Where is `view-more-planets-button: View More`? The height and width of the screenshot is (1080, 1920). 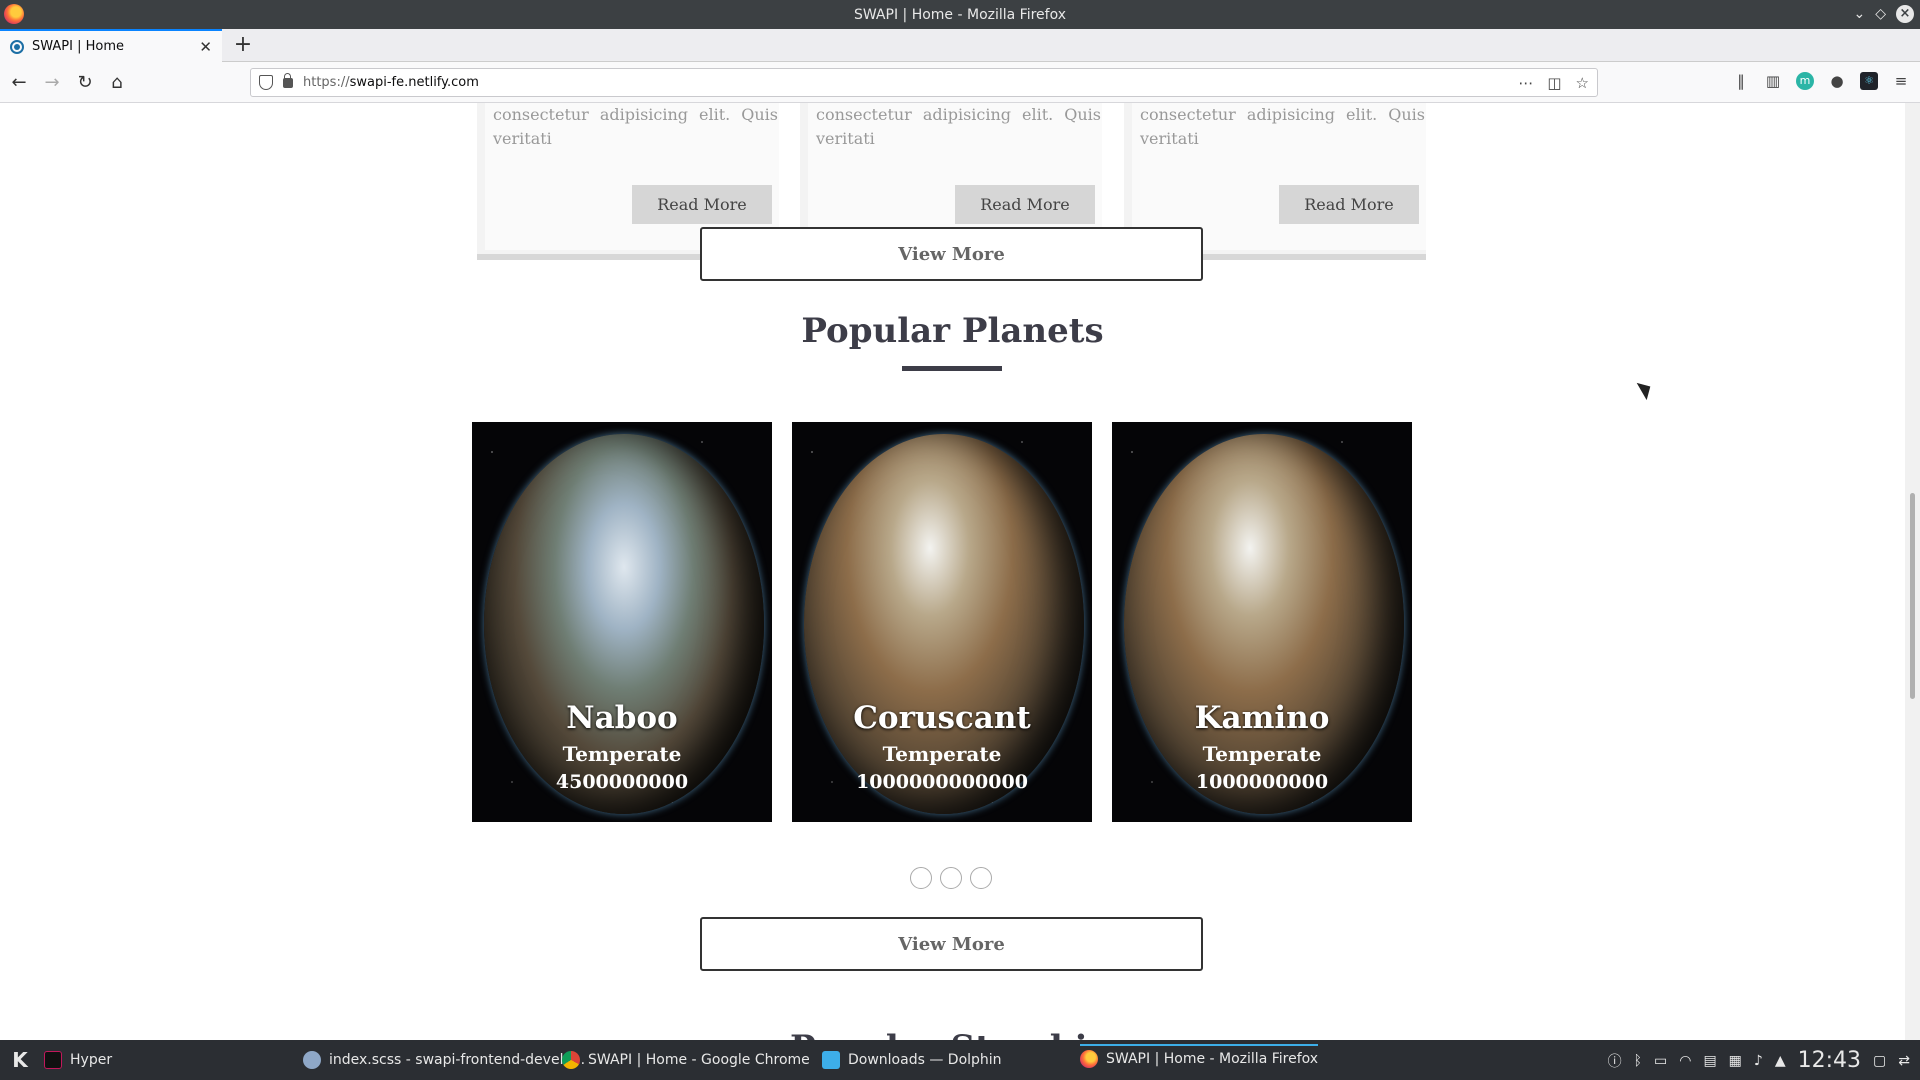 view-more-planets-button: View More is located at coordinates (951, 944).